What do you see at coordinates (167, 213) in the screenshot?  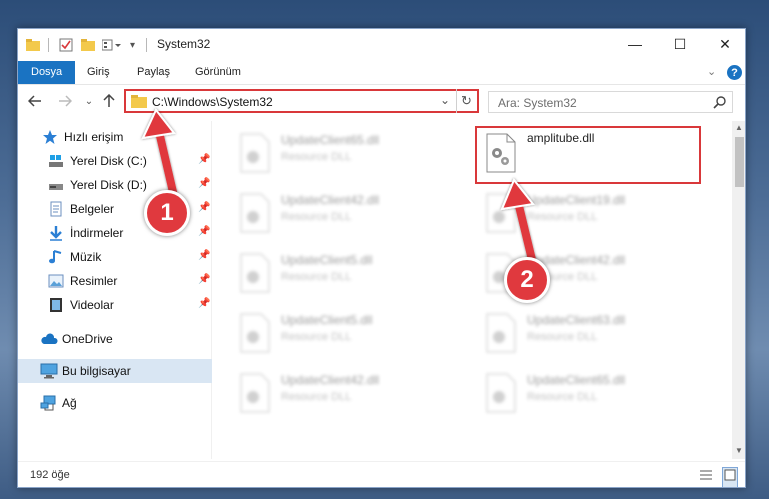 I see `step-1-badge: 1` at bounding box center [167, 213].